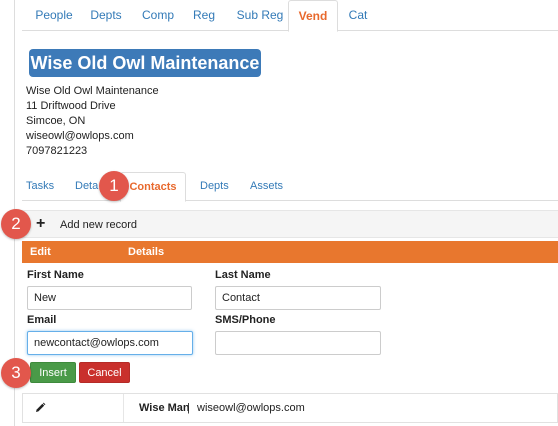 This screenshot has width=558, height=426. Describe the element at coordinates (243, 275) in the screenshot. I see `last-name-label: Last Name` at that location.